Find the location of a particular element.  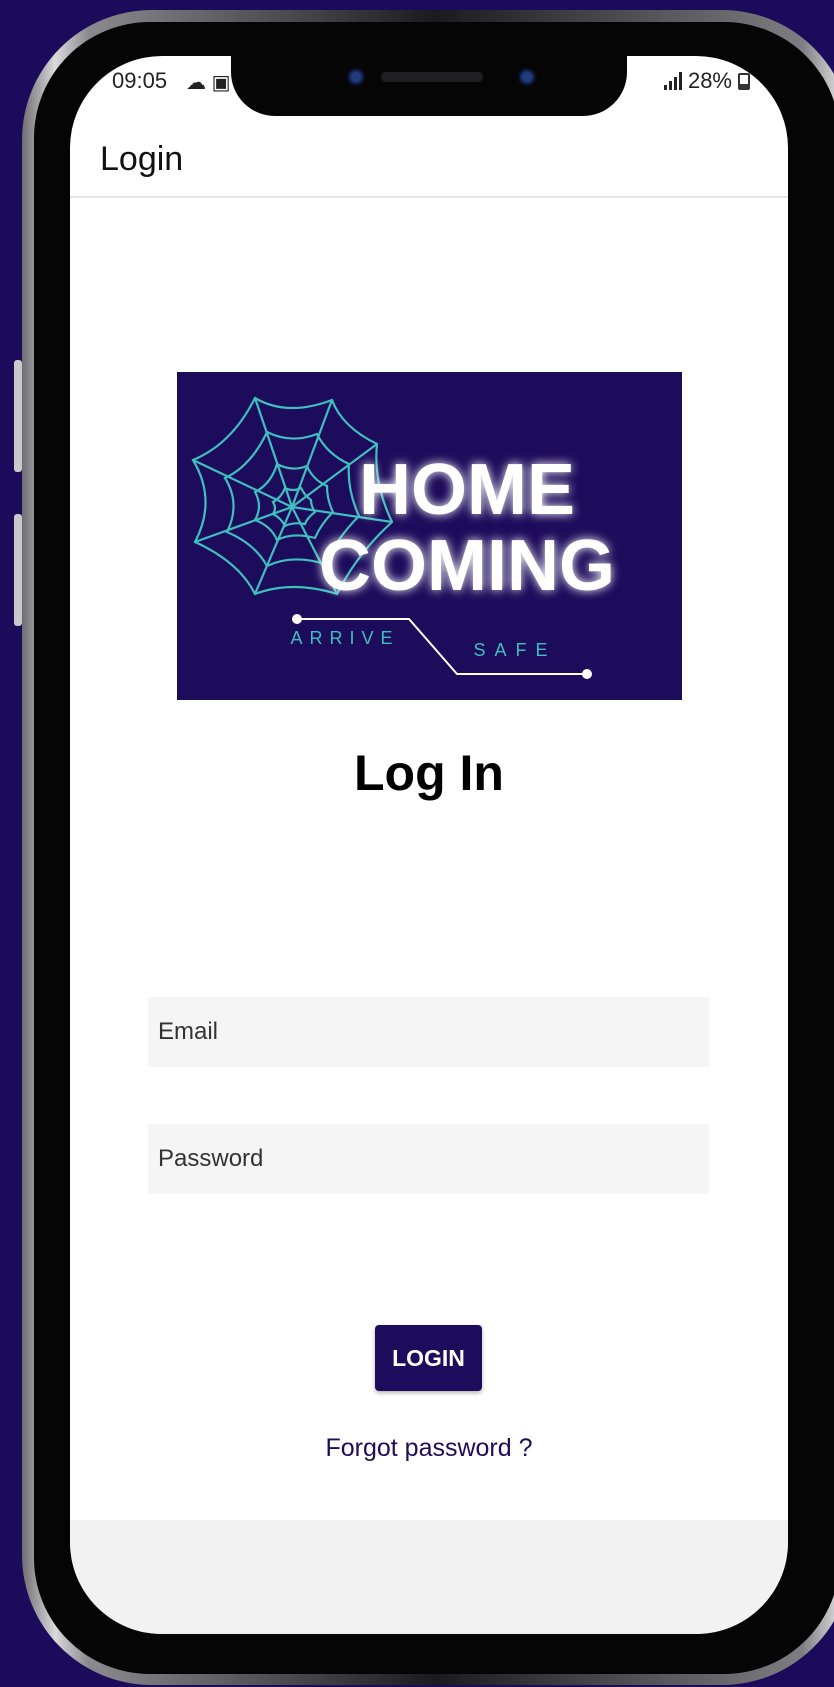

logo-line1: HOME is located at coordinates (467, 490).